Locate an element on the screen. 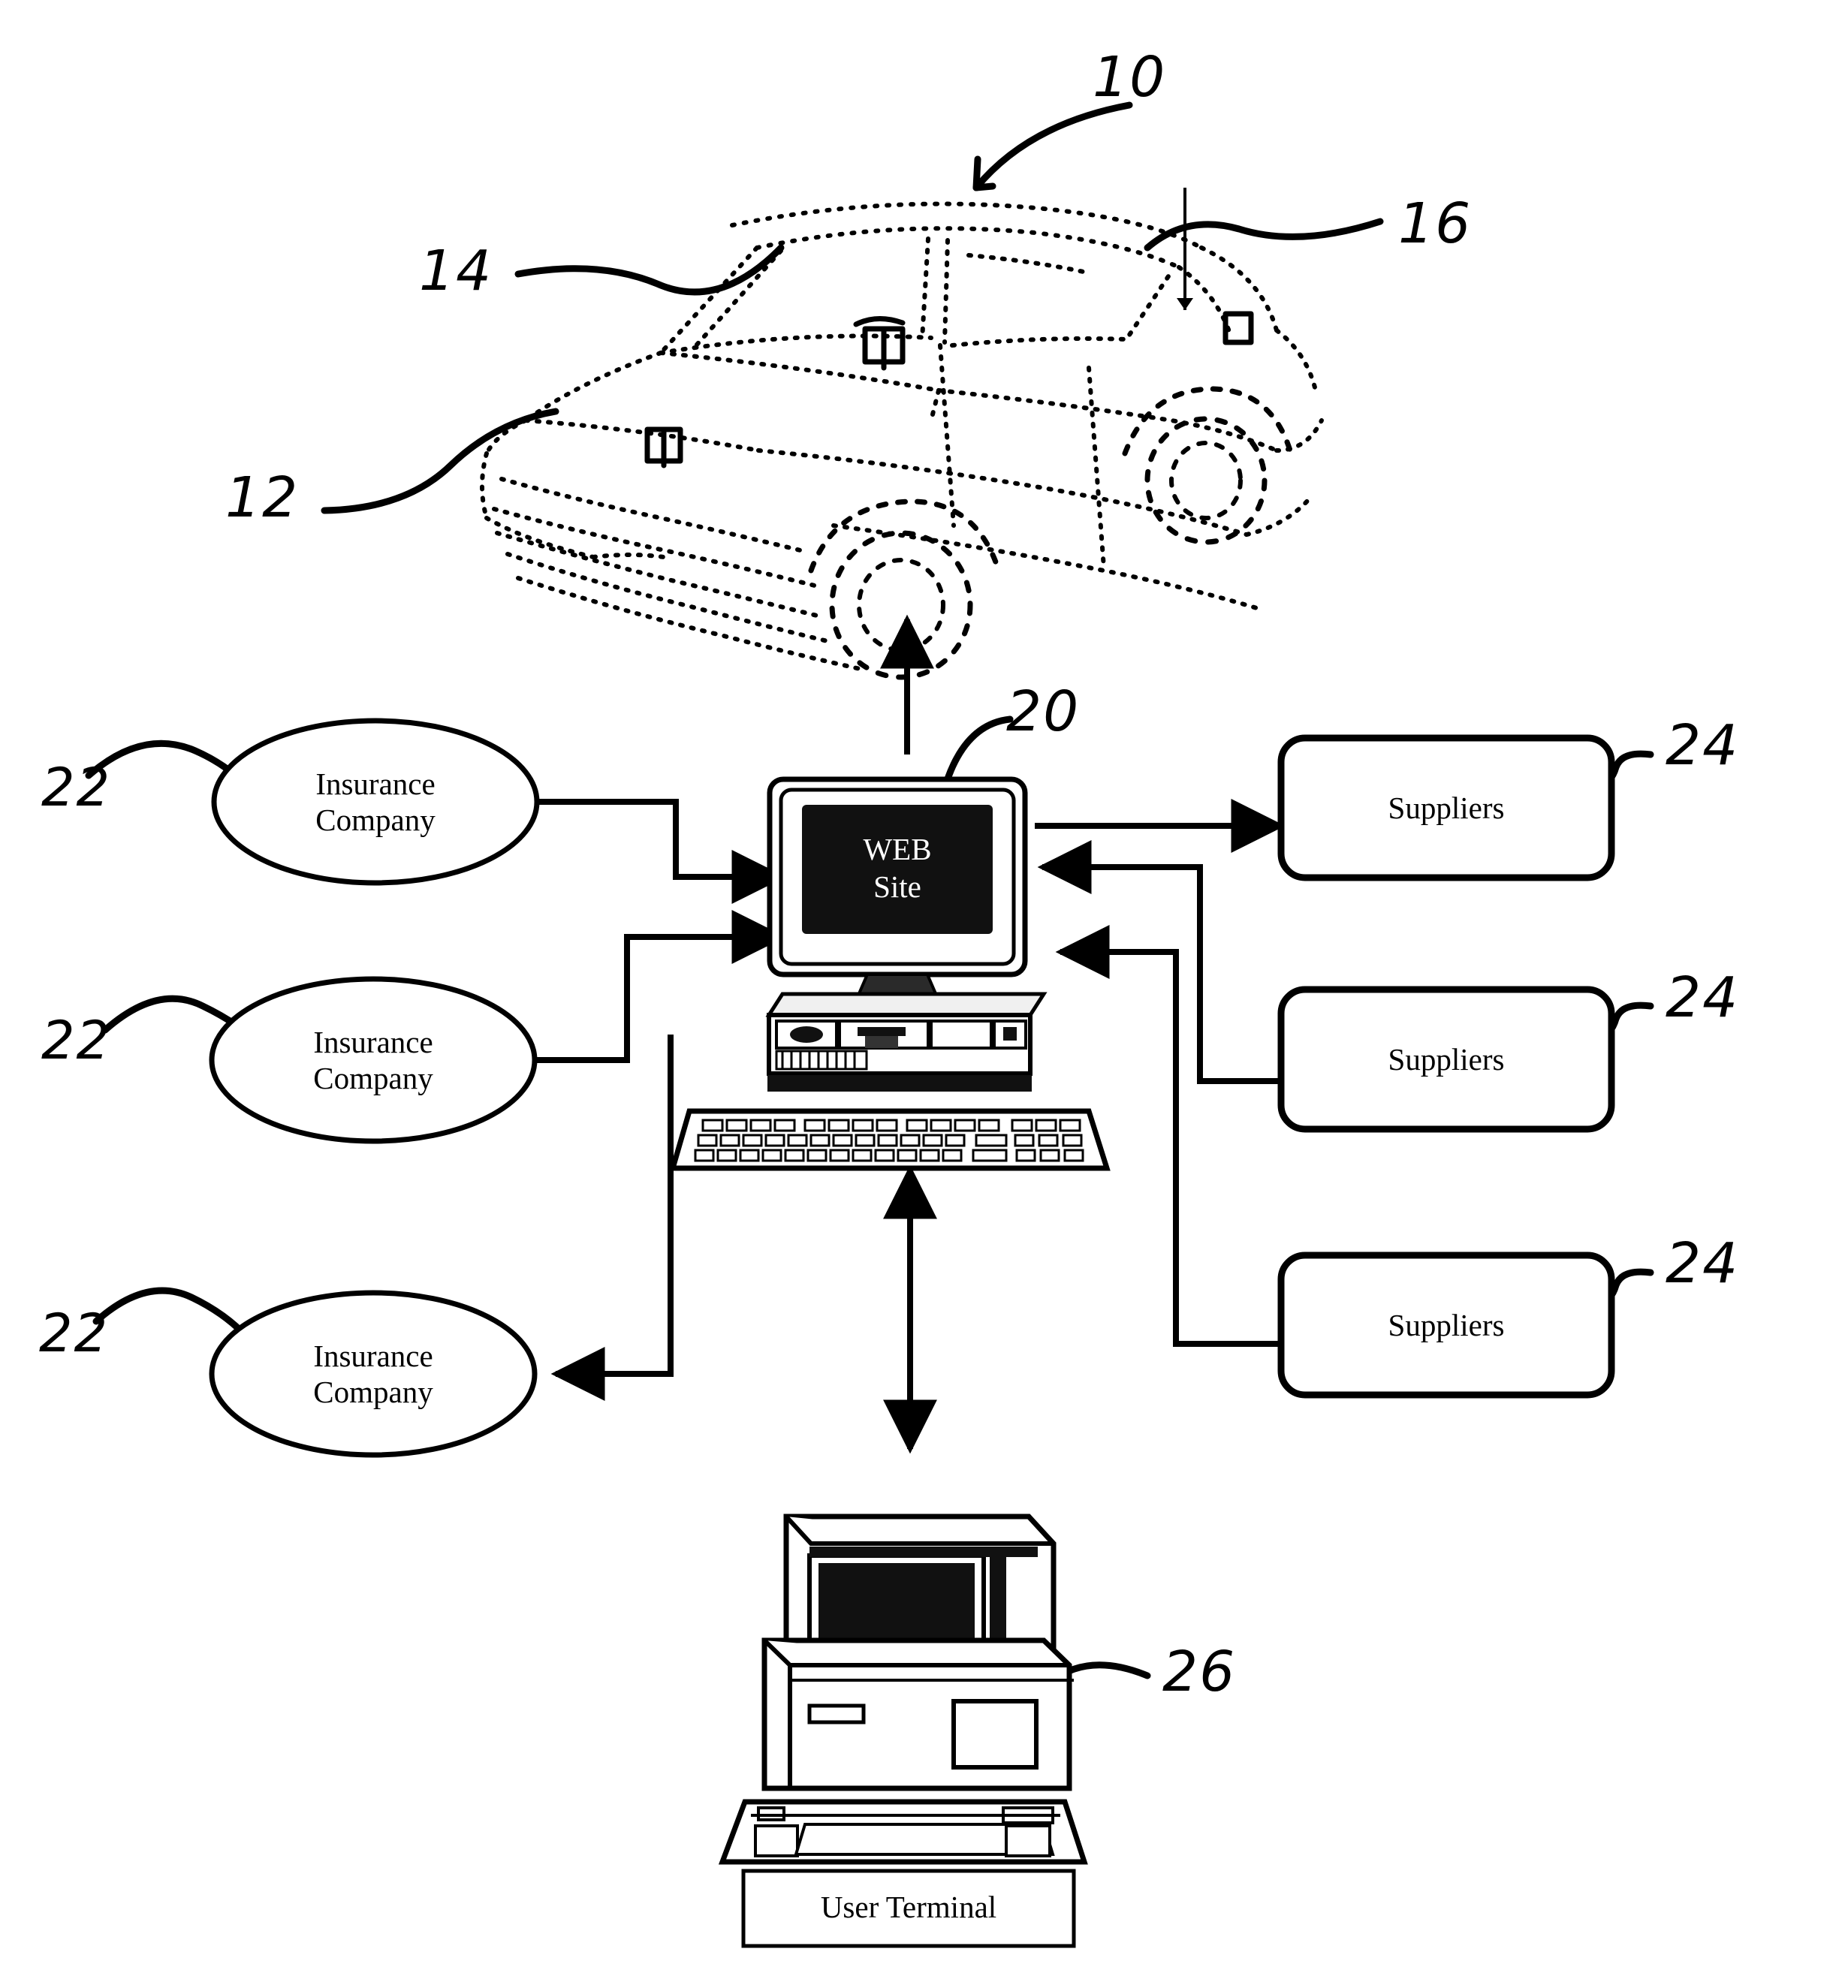  insurance-company-label-1: Insurance Company is located at coordinates (375, 803).